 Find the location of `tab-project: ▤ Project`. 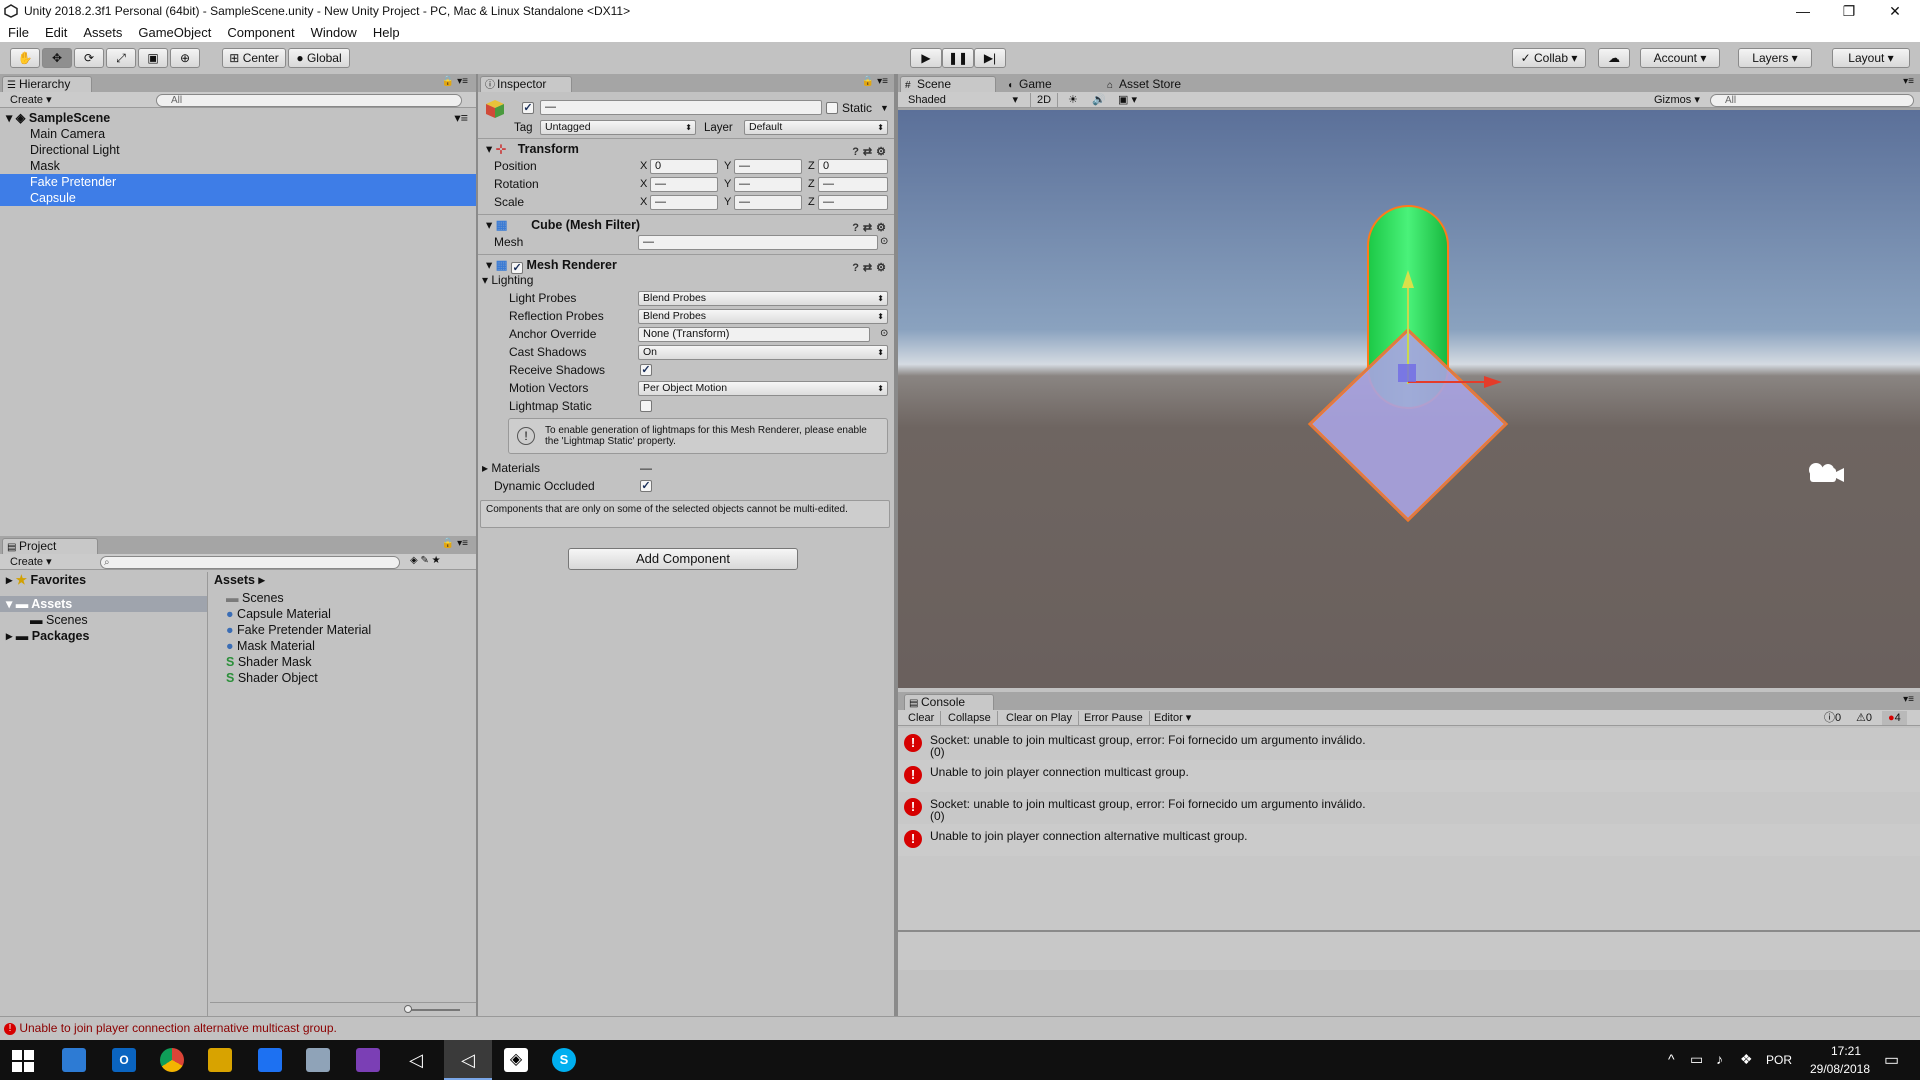

tab-project: ▤ Project is located at coordinates (50, 546).